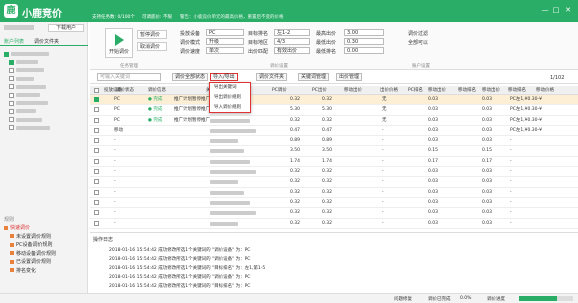  What do you see at coordinates (225, 41) in the screenshot?
I see `mode-select: 升级` at bounding box center [225, 41].